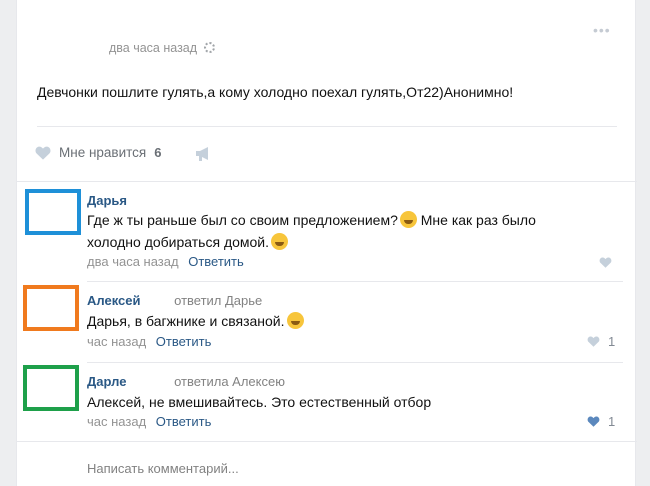 The width and height of the screenshot is (650, 486). What do you see at coordinates (107, 200) in the screenshot?
I see `comment-author: Дарья` at bounding box center [107, 200].